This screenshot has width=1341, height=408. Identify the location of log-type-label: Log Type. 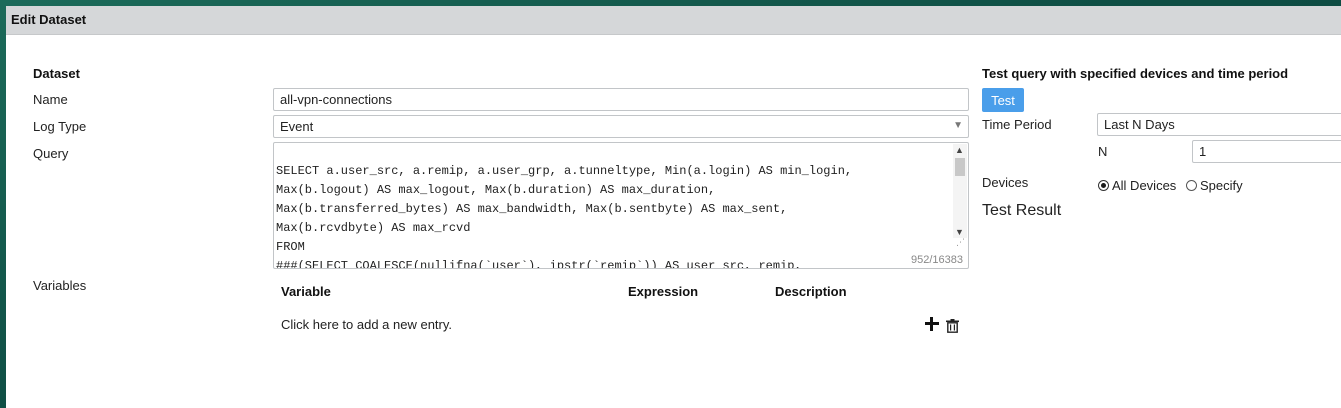
(60, 126).